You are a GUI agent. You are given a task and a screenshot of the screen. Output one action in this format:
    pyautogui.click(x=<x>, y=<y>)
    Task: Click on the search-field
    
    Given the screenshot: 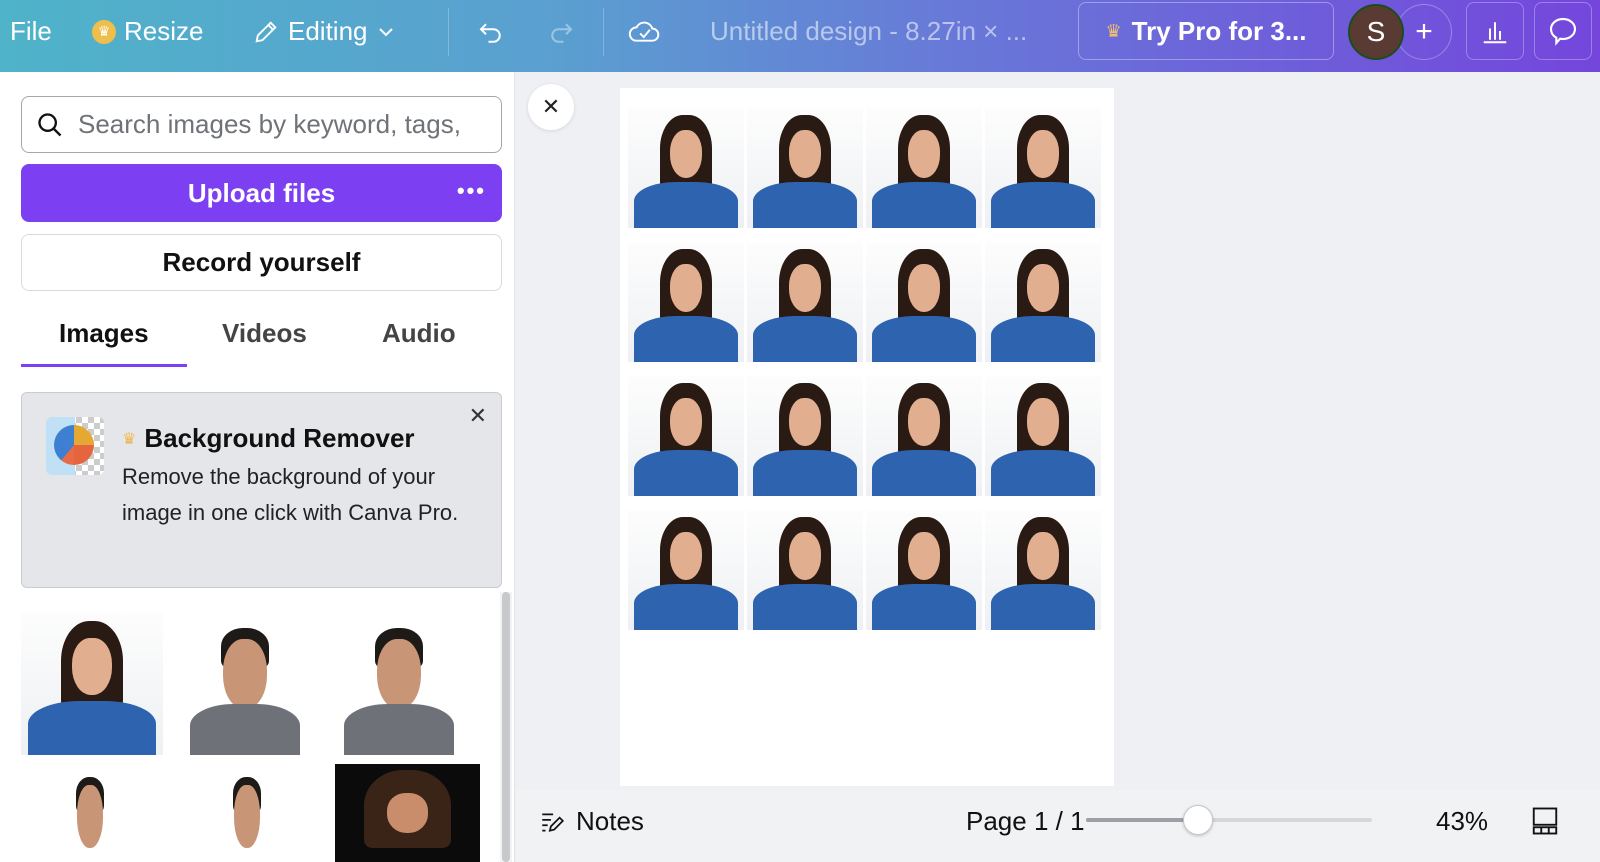 What is the action you would take?
    pyautogui.click(x=261, y=124)
    